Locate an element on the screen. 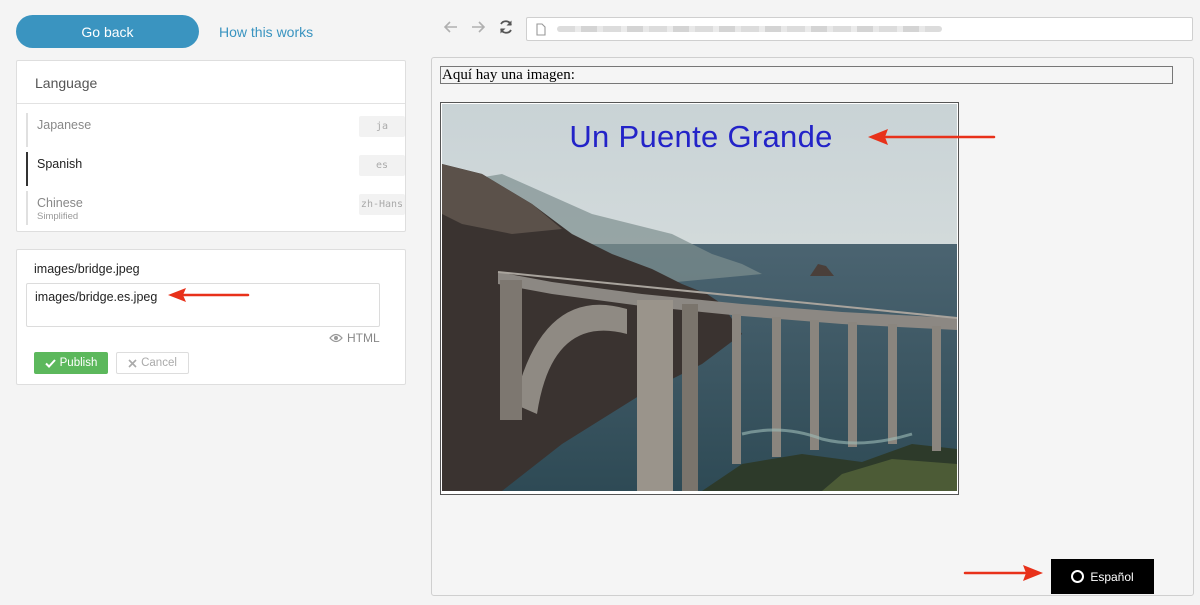  language-code: zh-Hans is located at coordinates (382, 204).